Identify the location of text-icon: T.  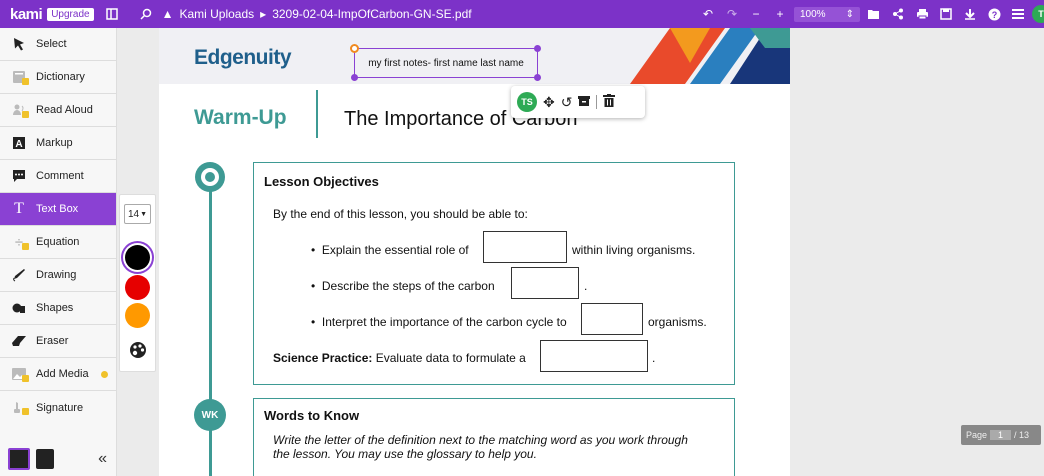
(19, 208).